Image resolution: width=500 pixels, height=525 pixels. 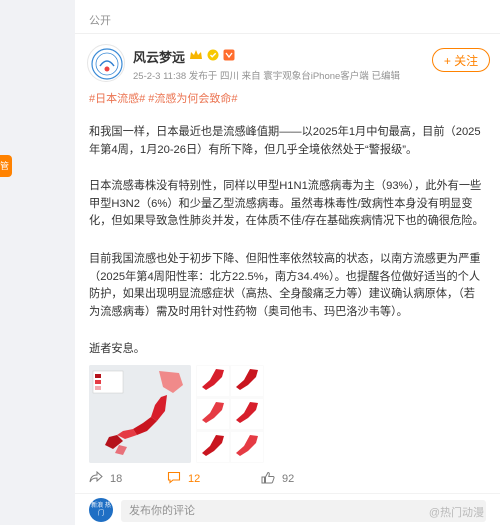 I want to click on badge-icon, so click(x=213, y=57).